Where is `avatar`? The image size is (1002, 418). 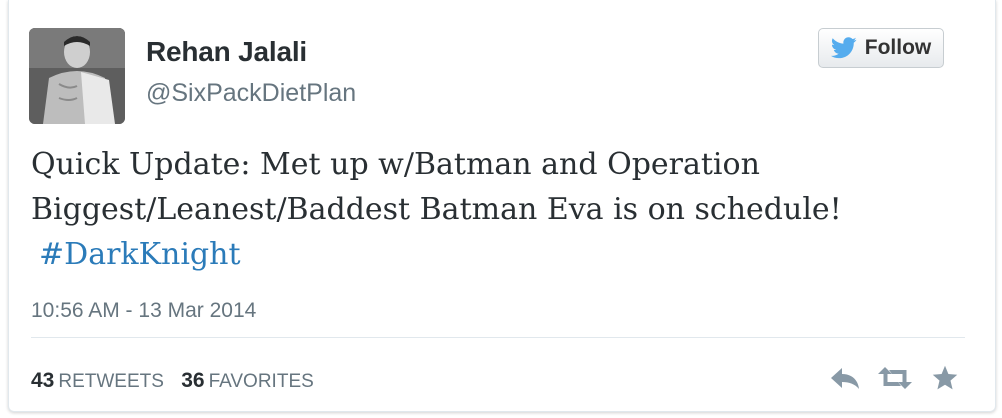
avatar is located at coordinates (77, 76).